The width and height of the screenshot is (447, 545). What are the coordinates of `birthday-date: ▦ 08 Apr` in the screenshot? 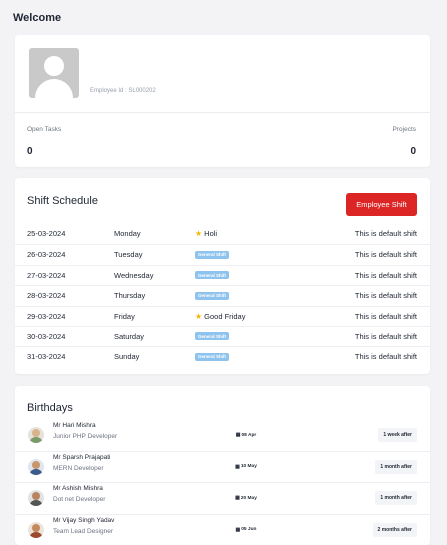 It's located at (246, 435).